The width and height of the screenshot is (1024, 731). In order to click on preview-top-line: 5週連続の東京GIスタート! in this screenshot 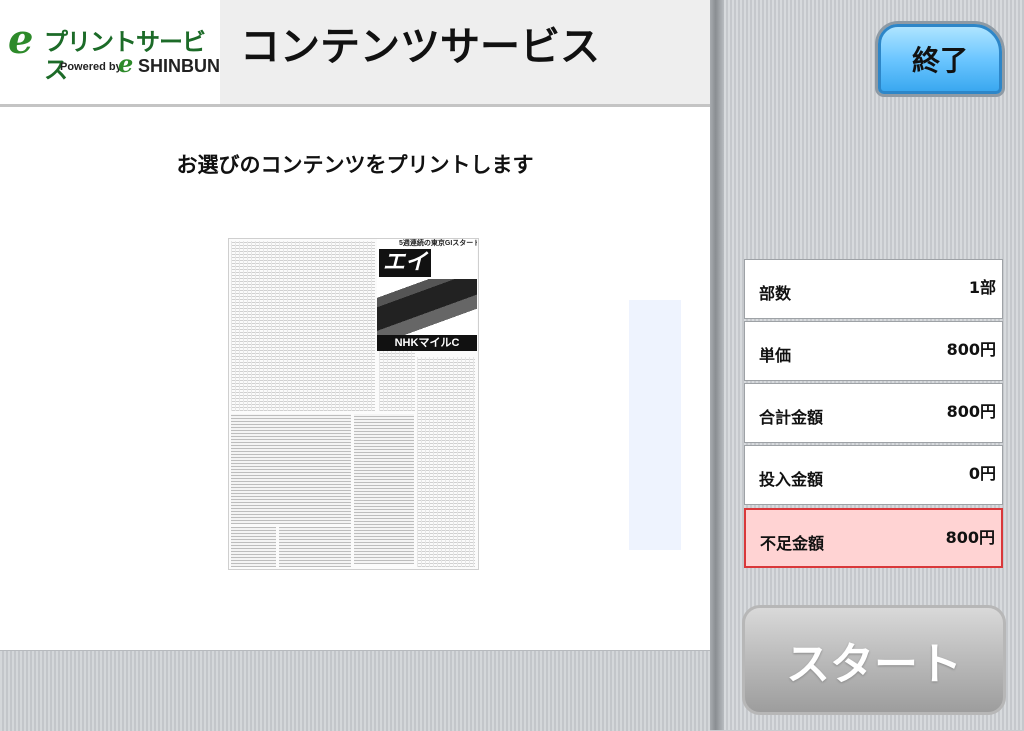, I will do `click(438, 243)`.